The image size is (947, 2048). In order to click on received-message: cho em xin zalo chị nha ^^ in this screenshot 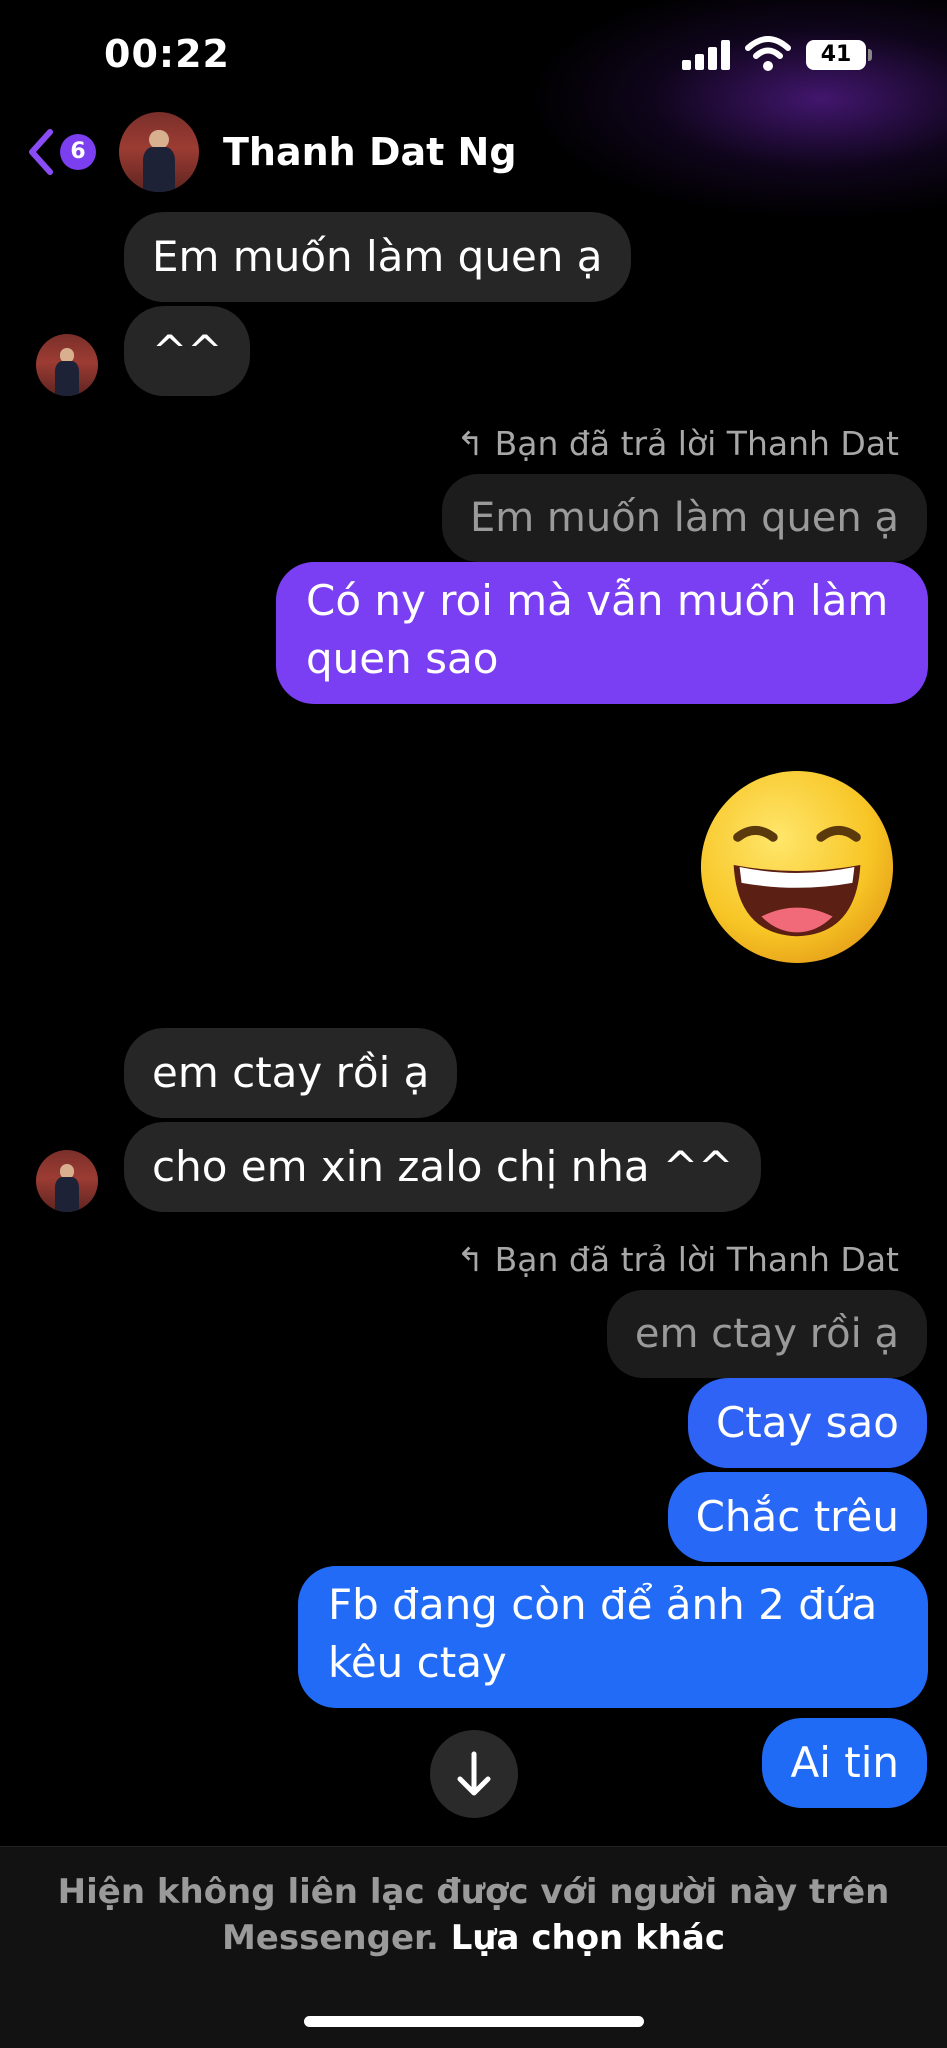, I will do `click(443, 1167)`.